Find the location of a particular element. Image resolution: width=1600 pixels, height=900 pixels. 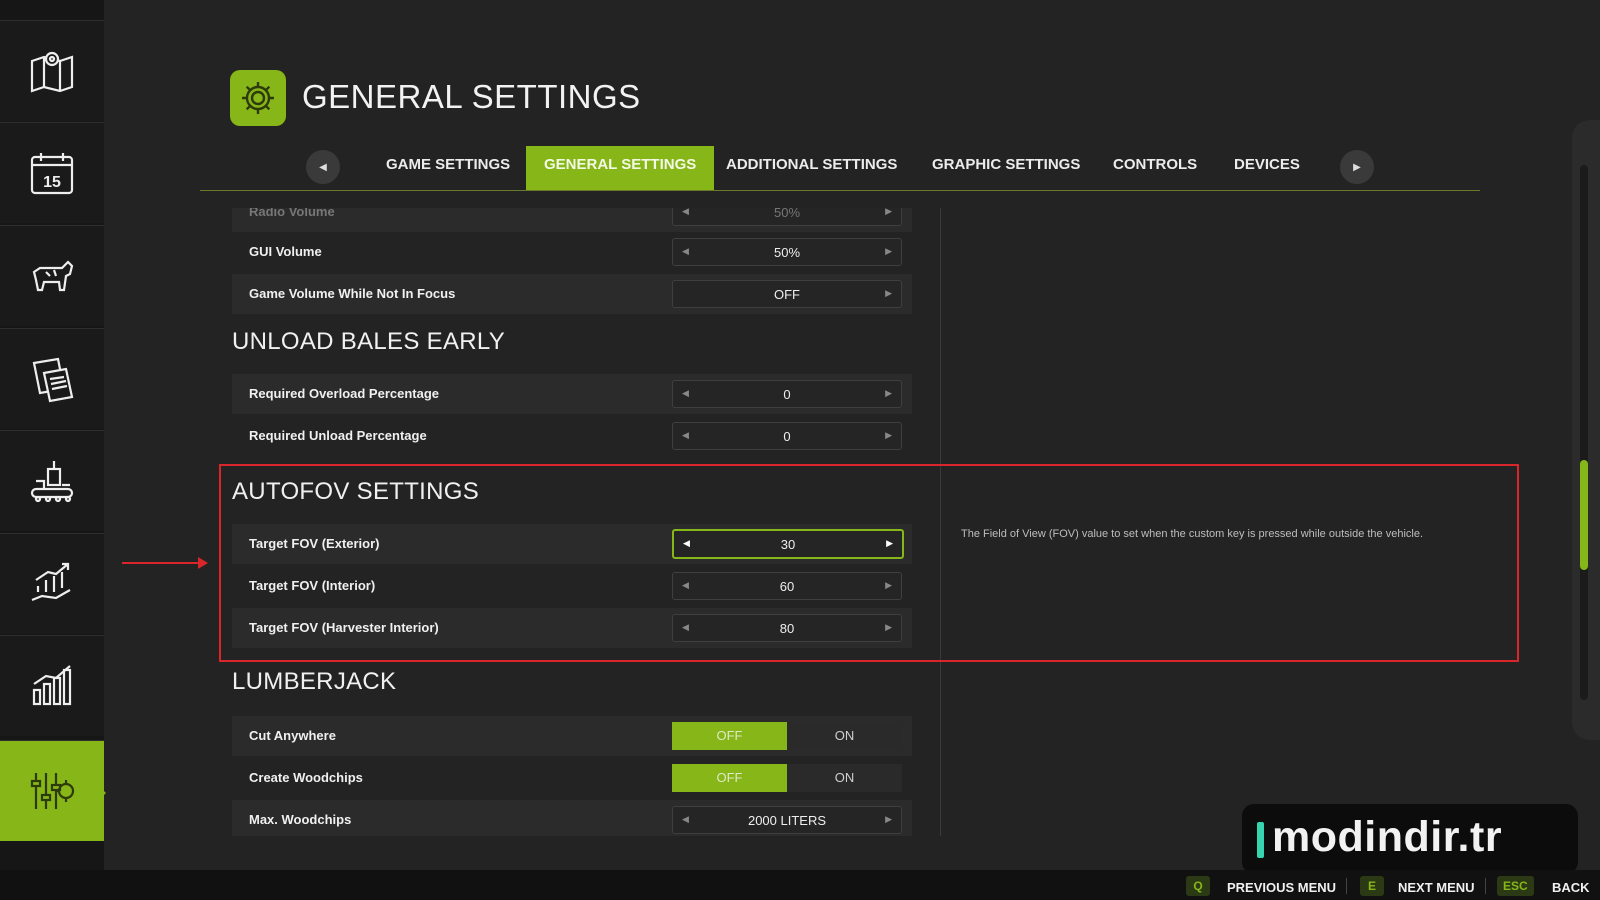

cow-icon is located at coordinates (53, 276).